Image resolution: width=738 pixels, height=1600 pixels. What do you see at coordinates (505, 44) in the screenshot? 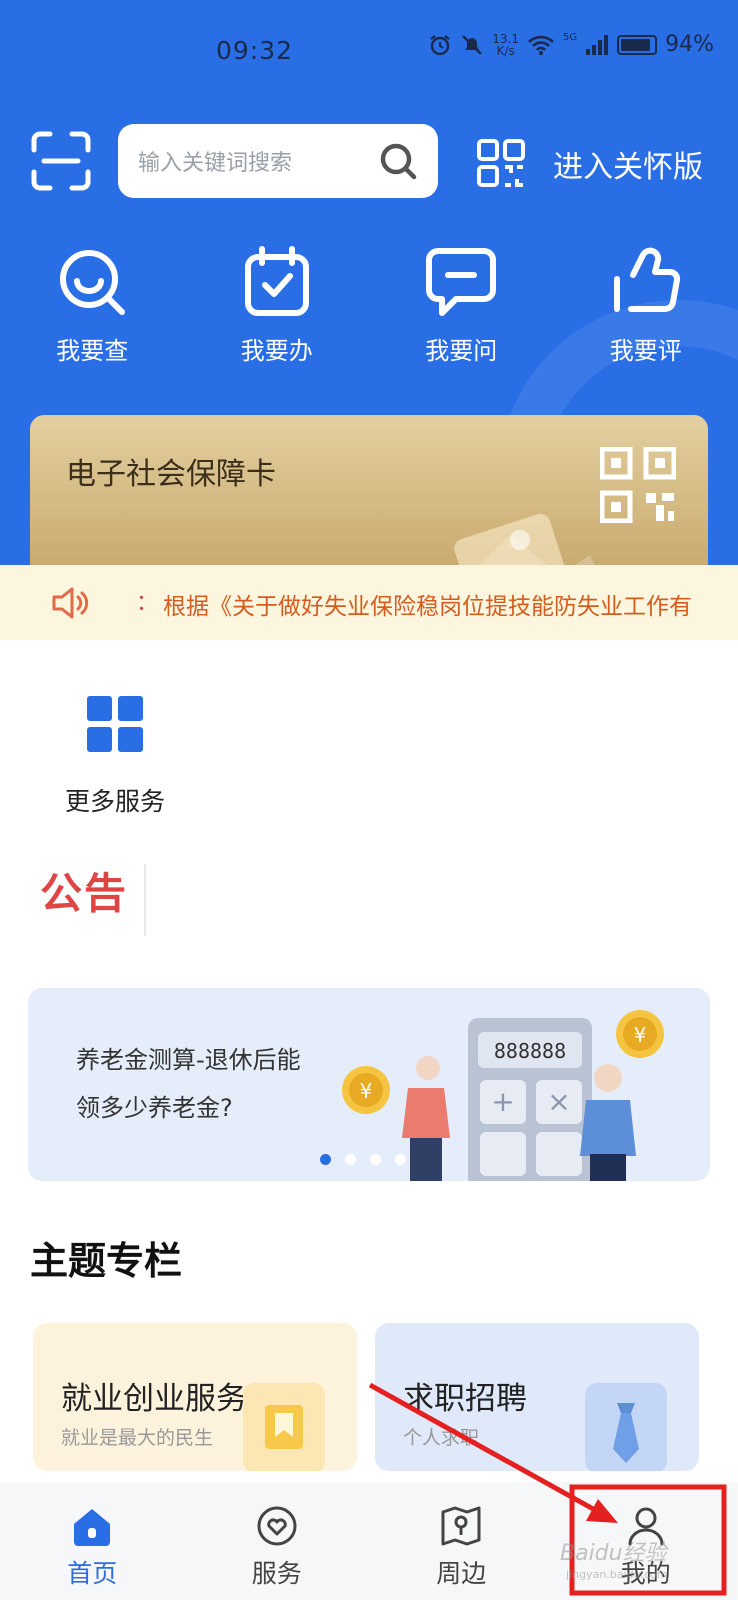
I see `net-speed: 13.1 K/s` at bounding box center [505, 44].